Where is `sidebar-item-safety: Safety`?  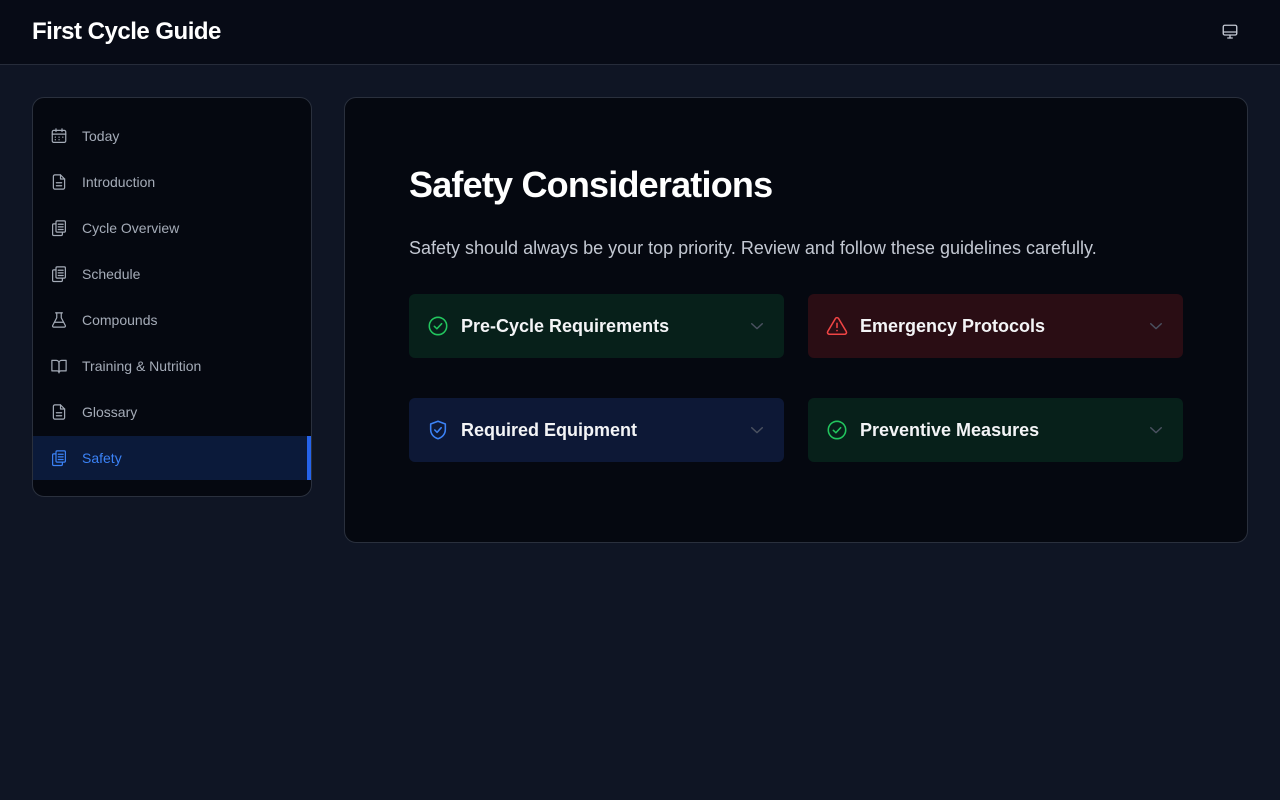 sidebar-item-safety: Safety is located at coordinates (172, 458).